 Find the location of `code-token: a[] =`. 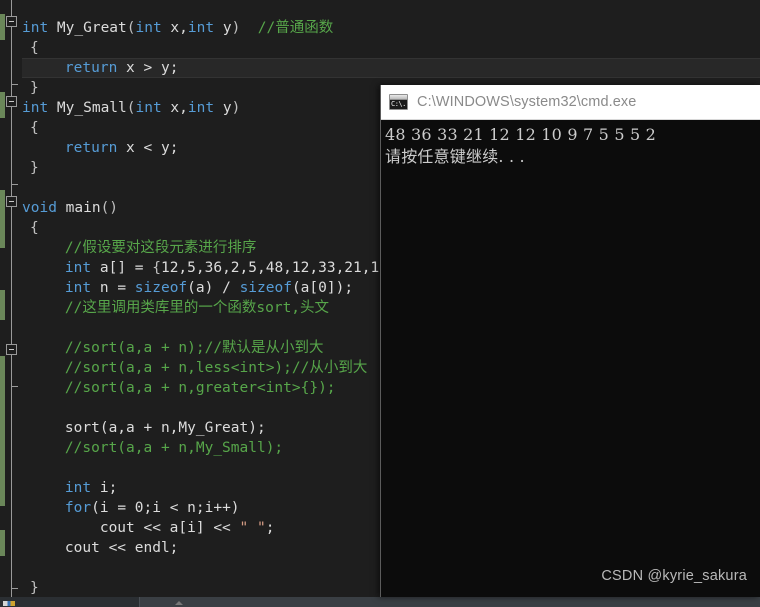

code-token: a[] = is located at coordinates (122, 268).